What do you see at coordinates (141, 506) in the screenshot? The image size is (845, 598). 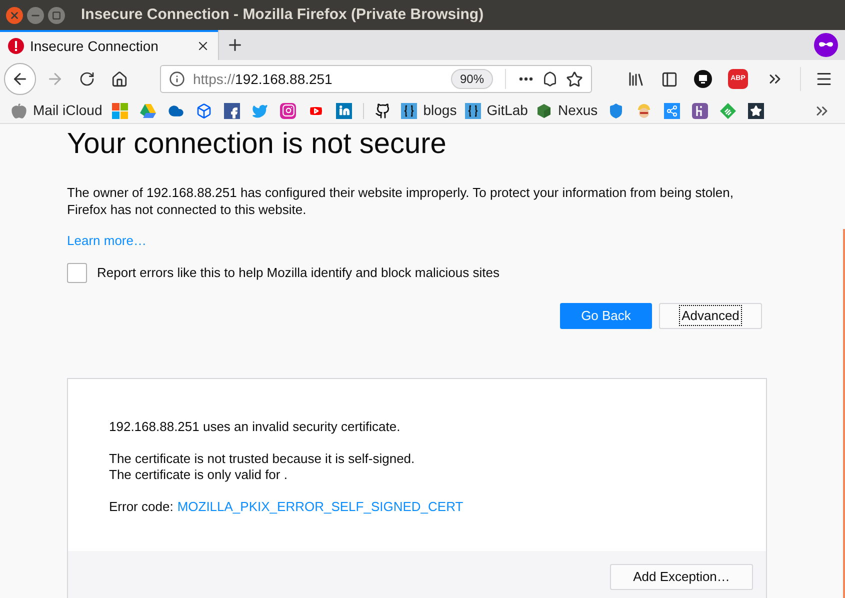 I see `error-code-label: Error code:` at bounding box center [141, 506].